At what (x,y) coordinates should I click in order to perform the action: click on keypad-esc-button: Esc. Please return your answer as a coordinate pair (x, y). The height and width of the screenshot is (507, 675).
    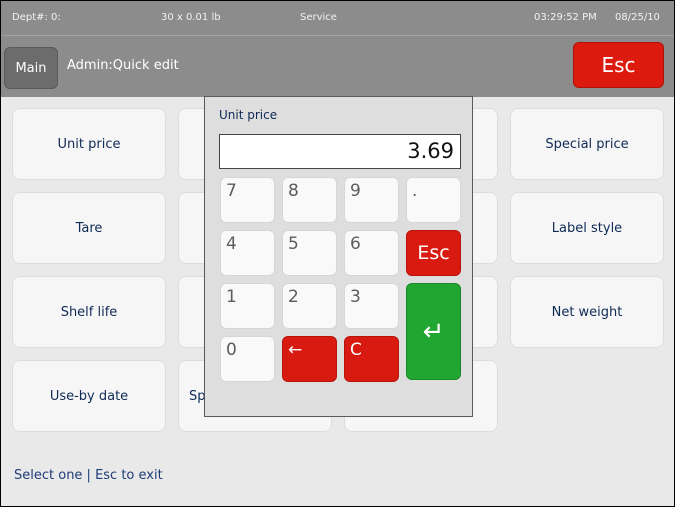
    Looking at the image, I should click on (433, 253).